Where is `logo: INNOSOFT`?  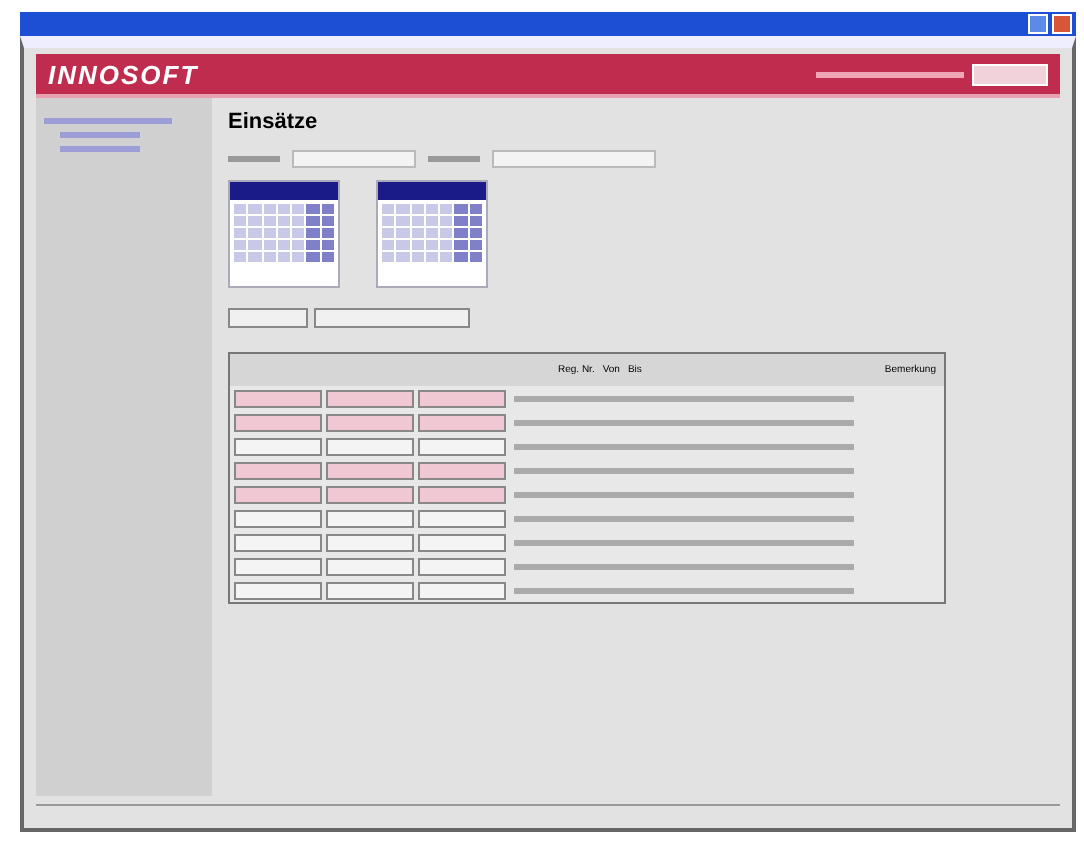
logo: INNOSOFT is located at coordinates (123, 74).